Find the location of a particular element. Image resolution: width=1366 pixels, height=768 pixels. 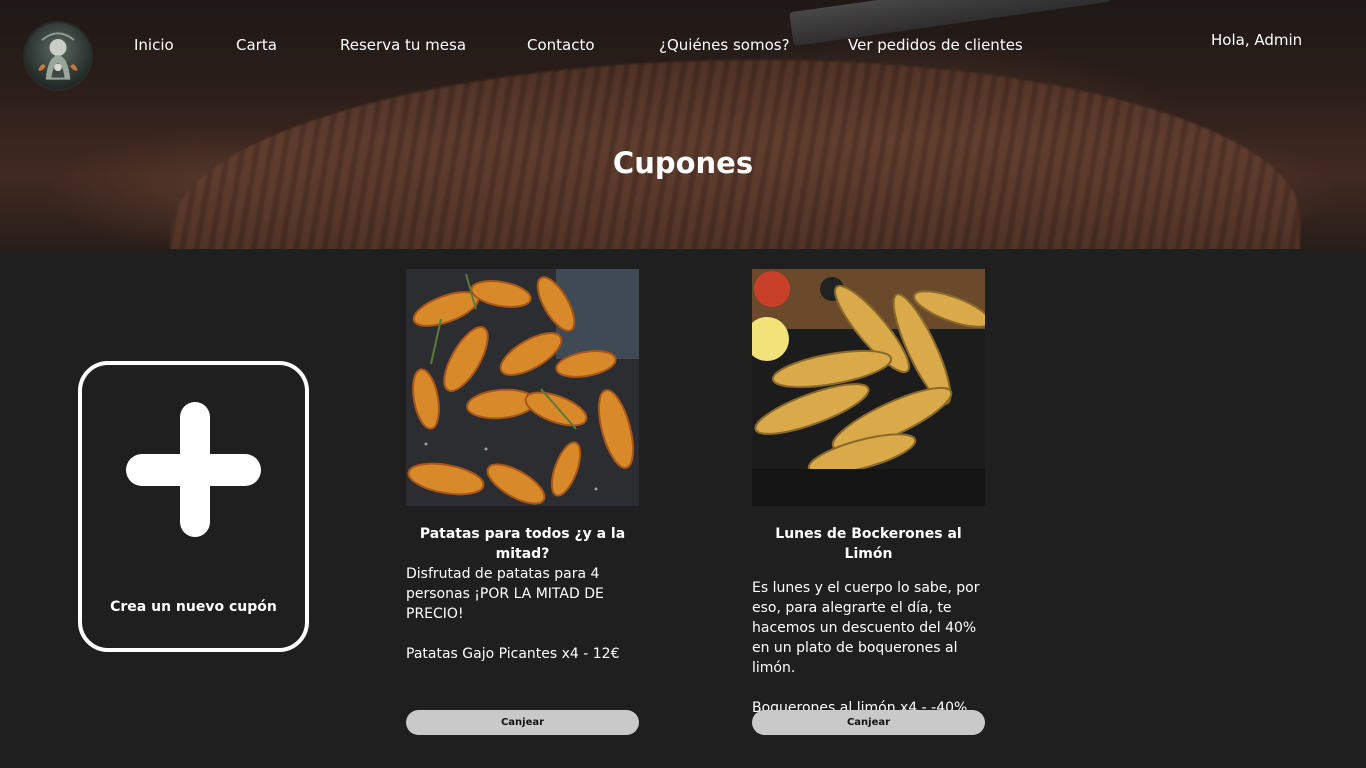

logo-emblem-icon is located at coordinates (58, 56).